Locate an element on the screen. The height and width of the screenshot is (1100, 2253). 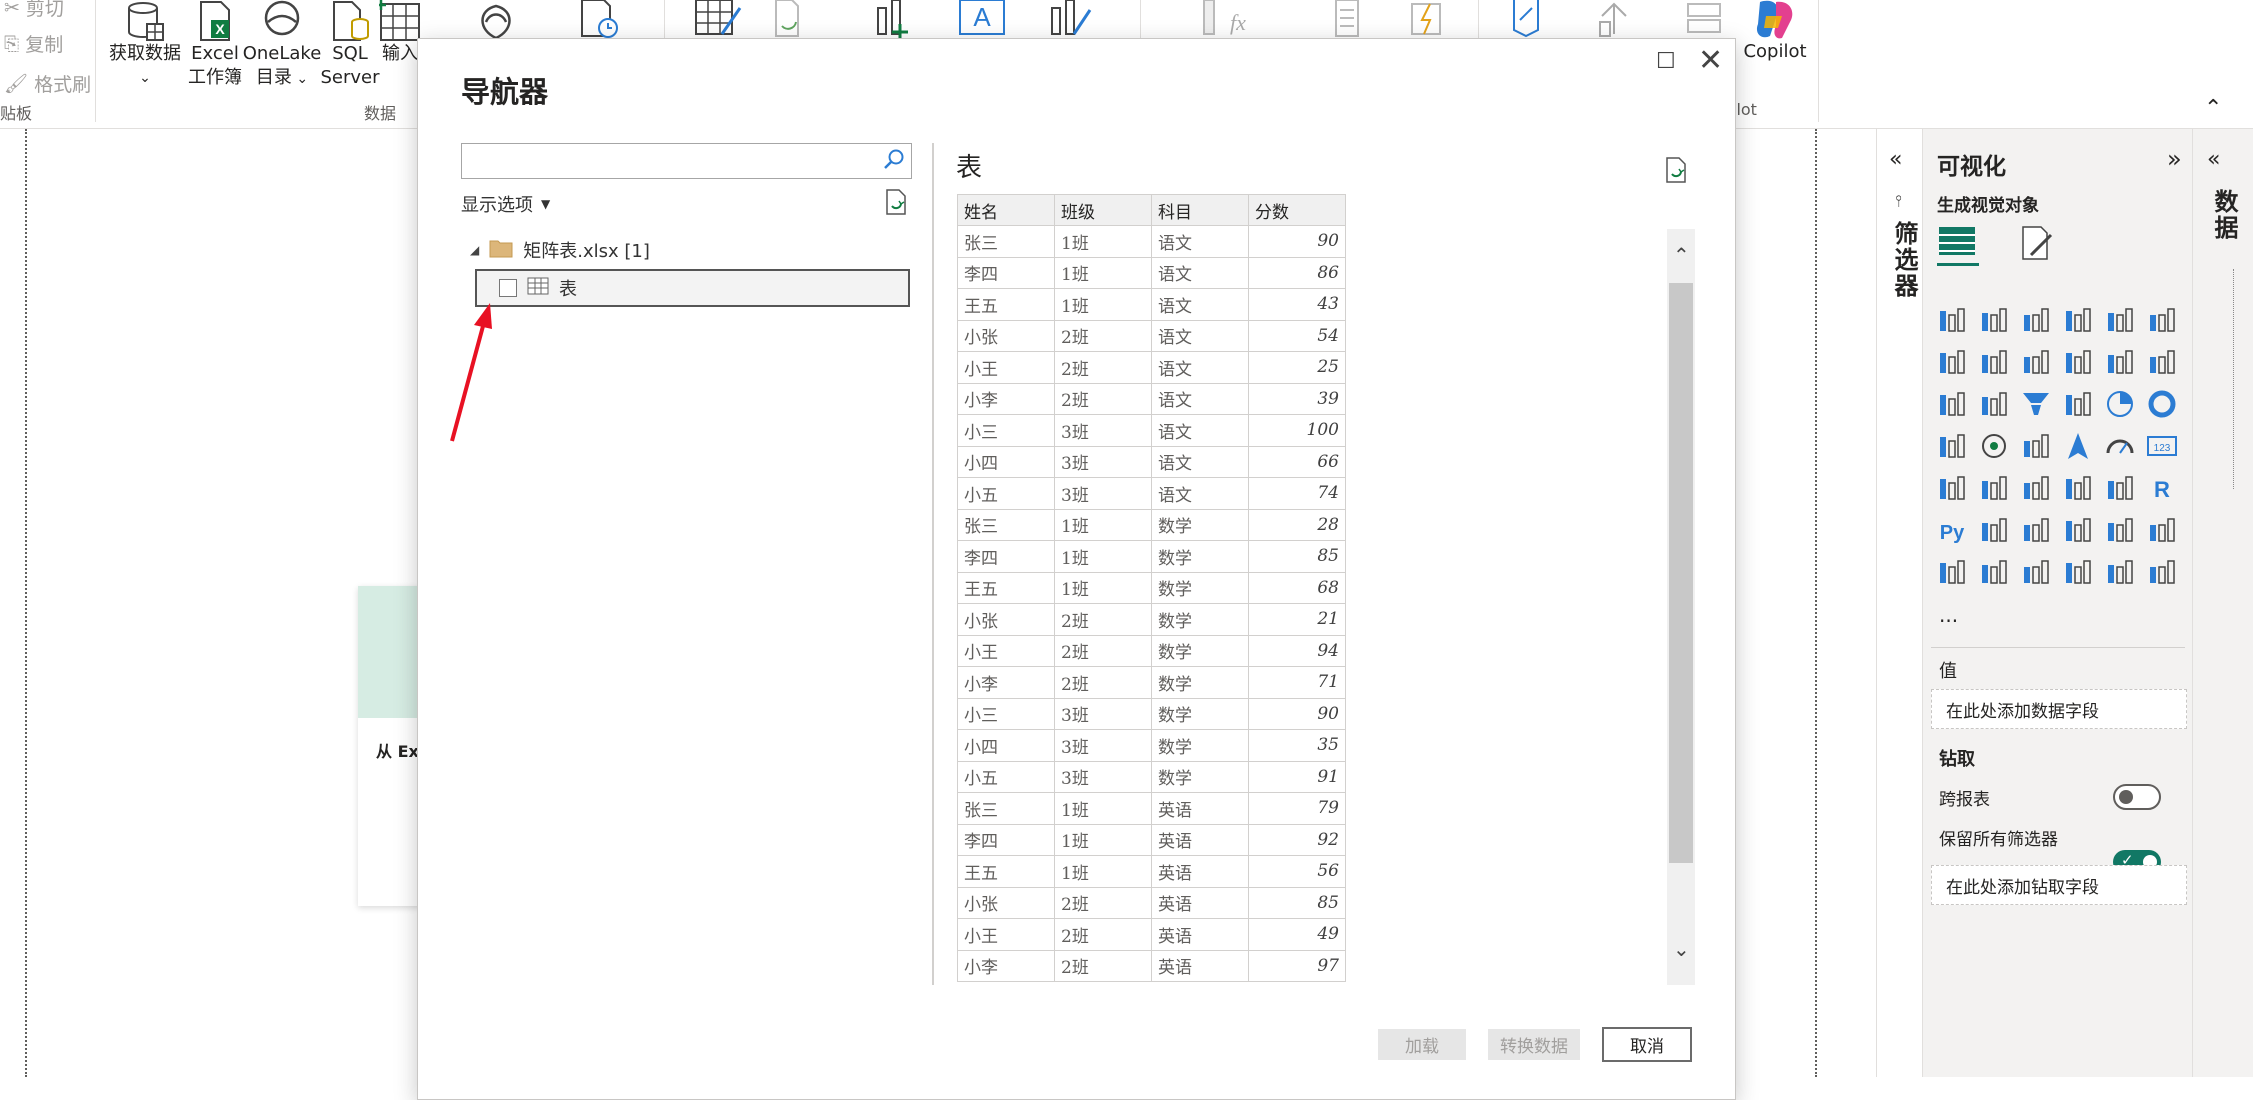
column-header: 科目 is located at coordinates (1200, 210).